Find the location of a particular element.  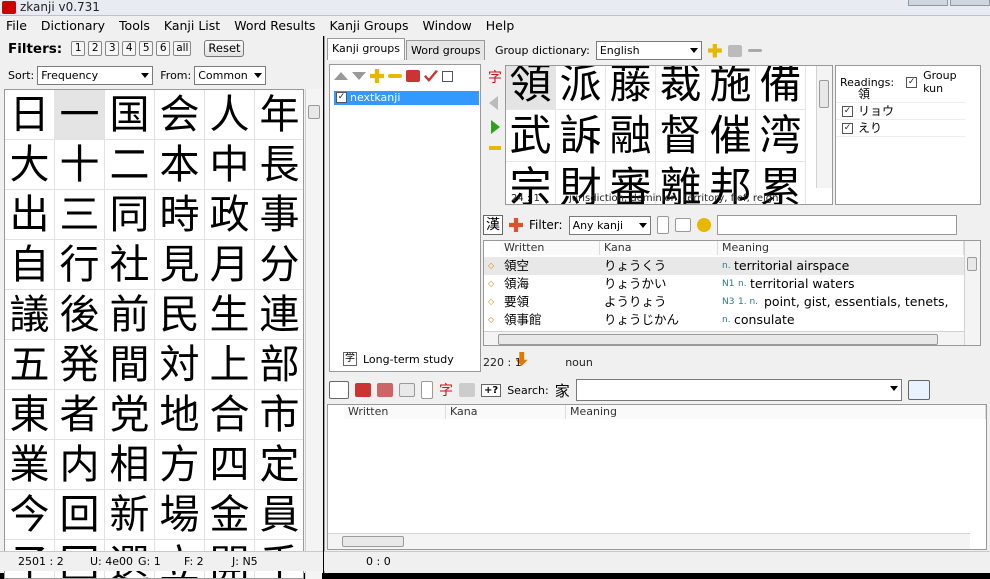

filter-button-4: 4 is located at coordinates (129, 48).